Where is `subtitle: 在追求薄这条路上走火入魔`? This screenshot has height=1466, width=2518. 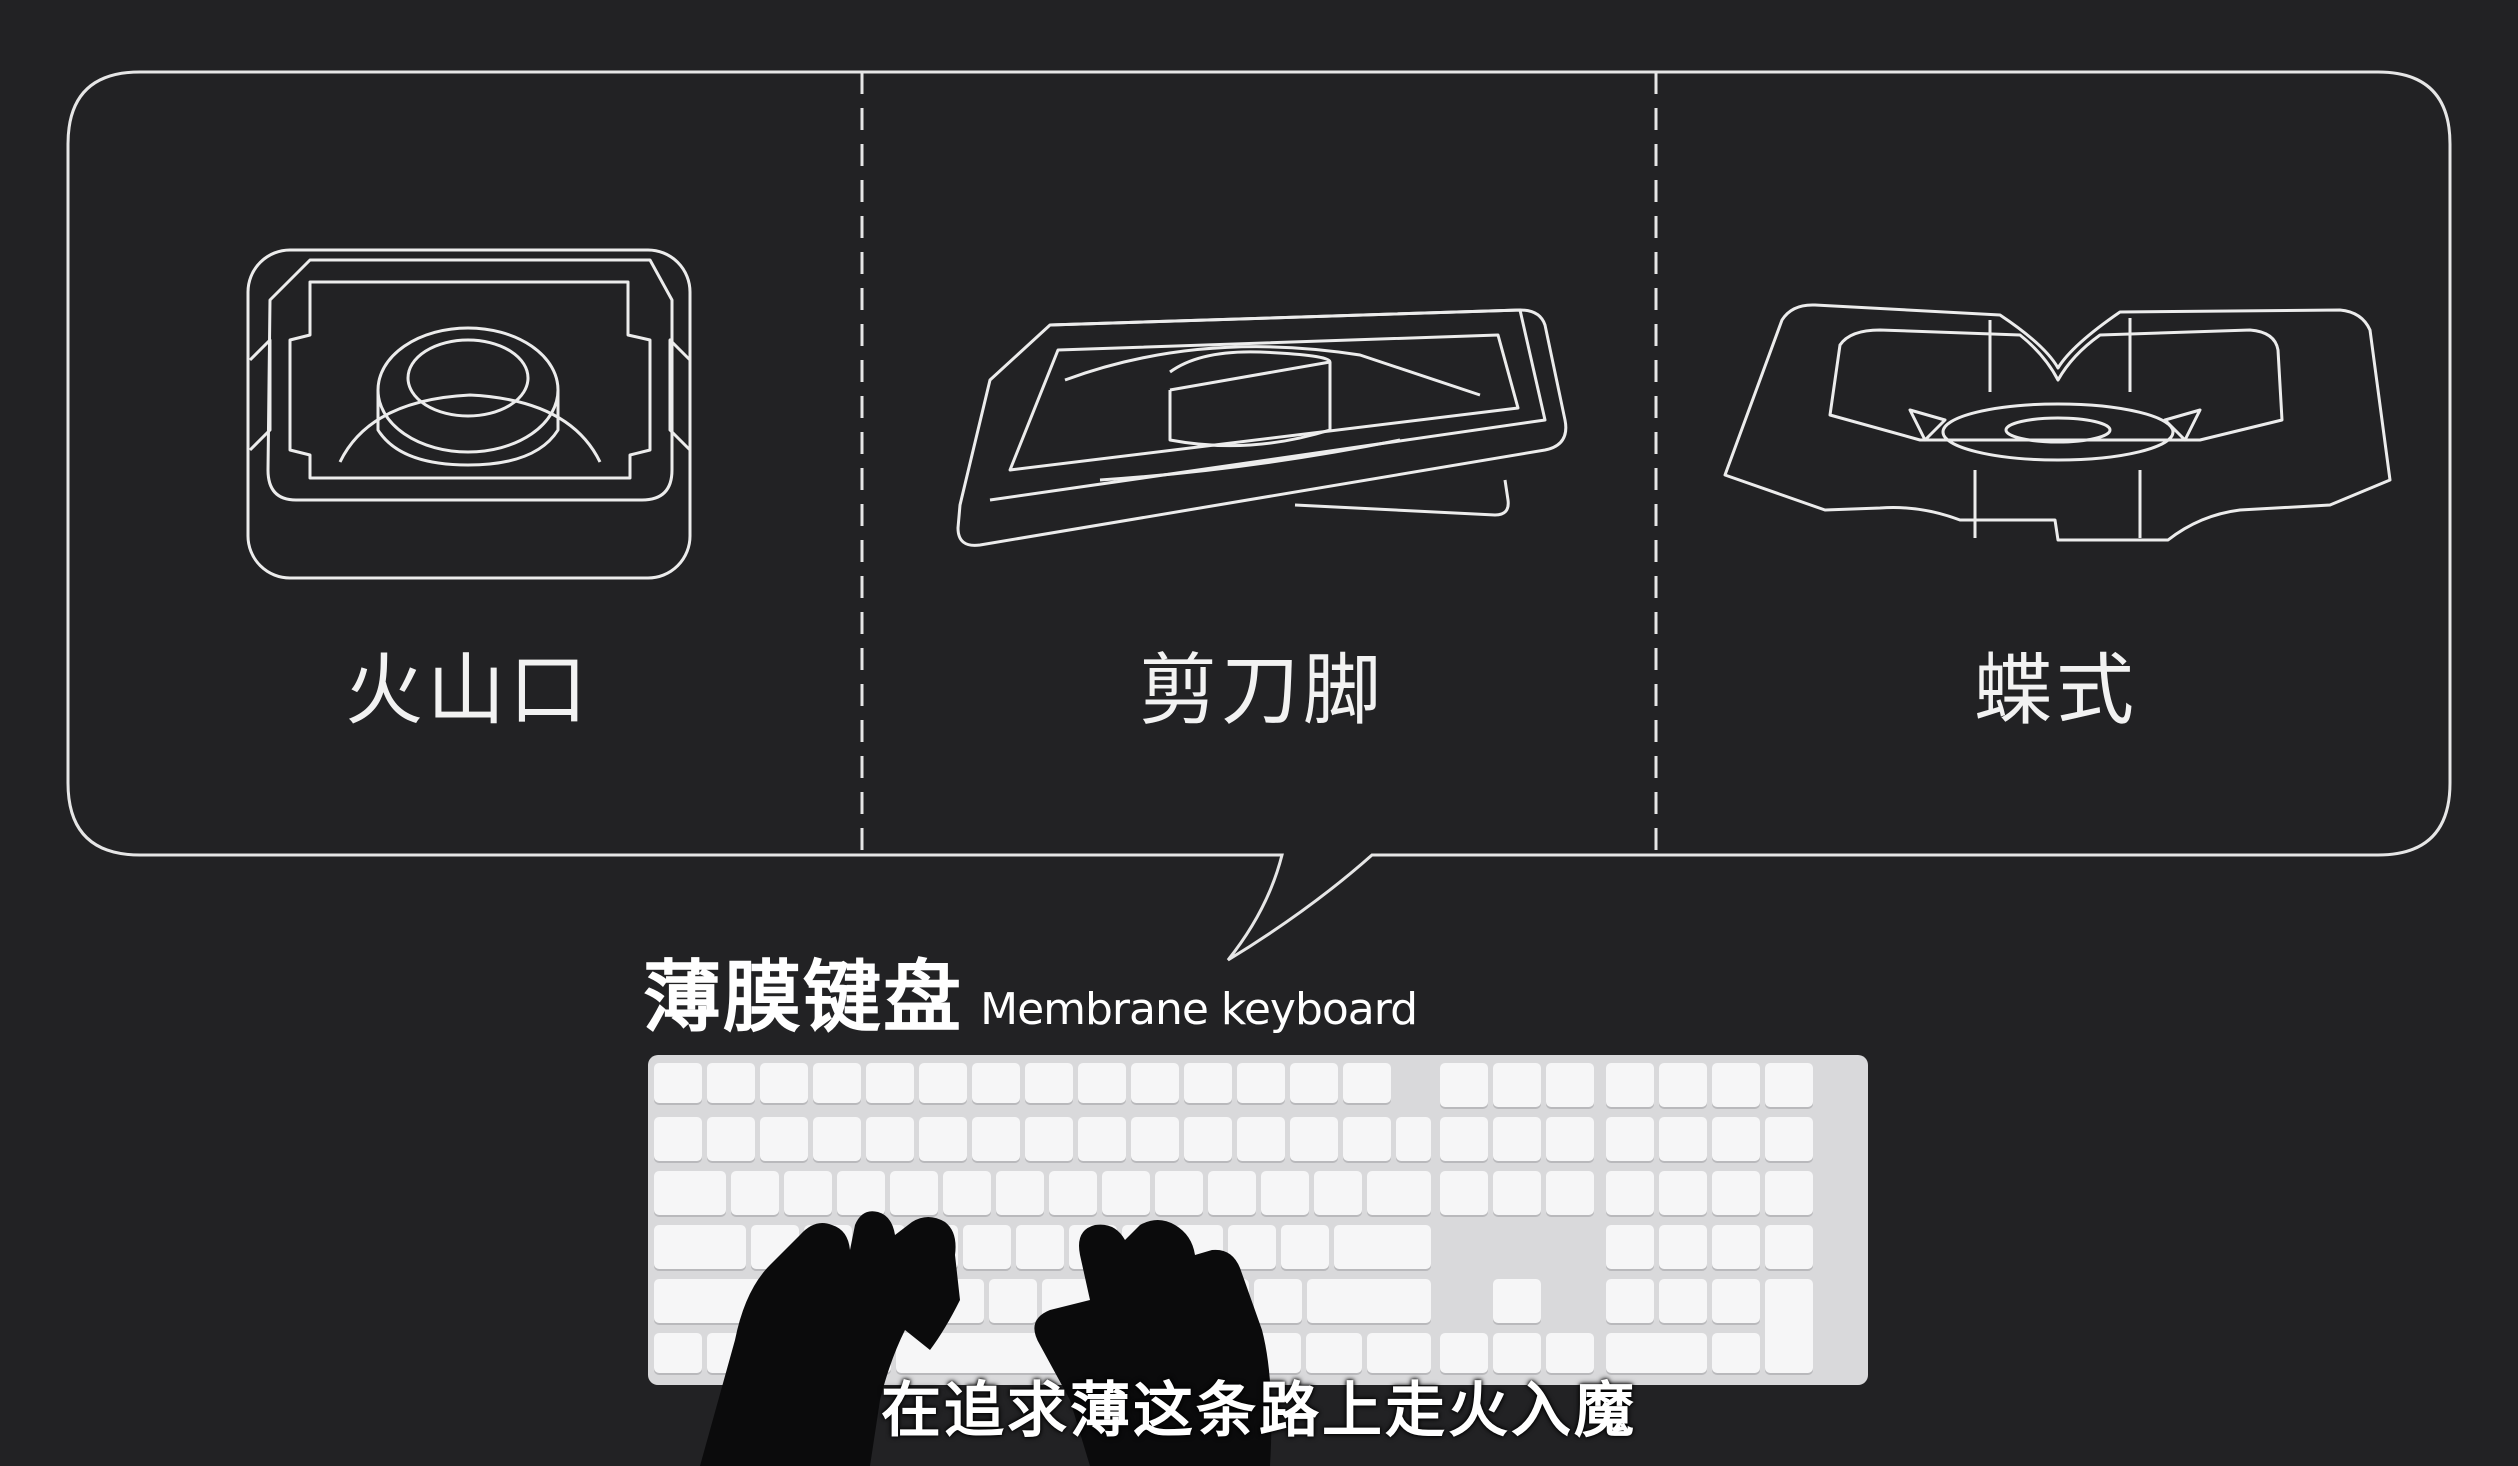
subtitle: 在追求薄这条路上走火入魔 is located at coordinates (1259, 1411).